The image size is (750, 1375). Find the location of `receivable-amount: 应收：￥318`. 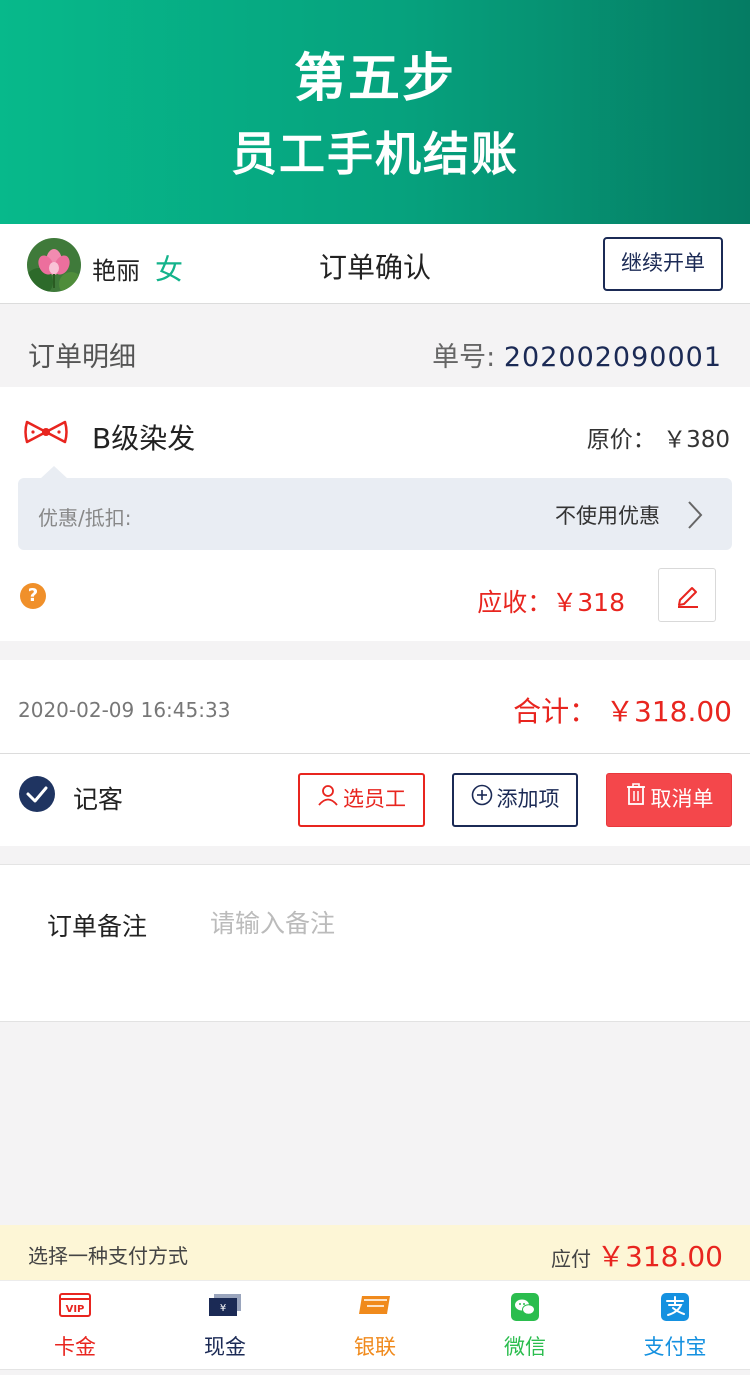

receivable-amount: 应收：￥318 is located at coordinates (551, 602).